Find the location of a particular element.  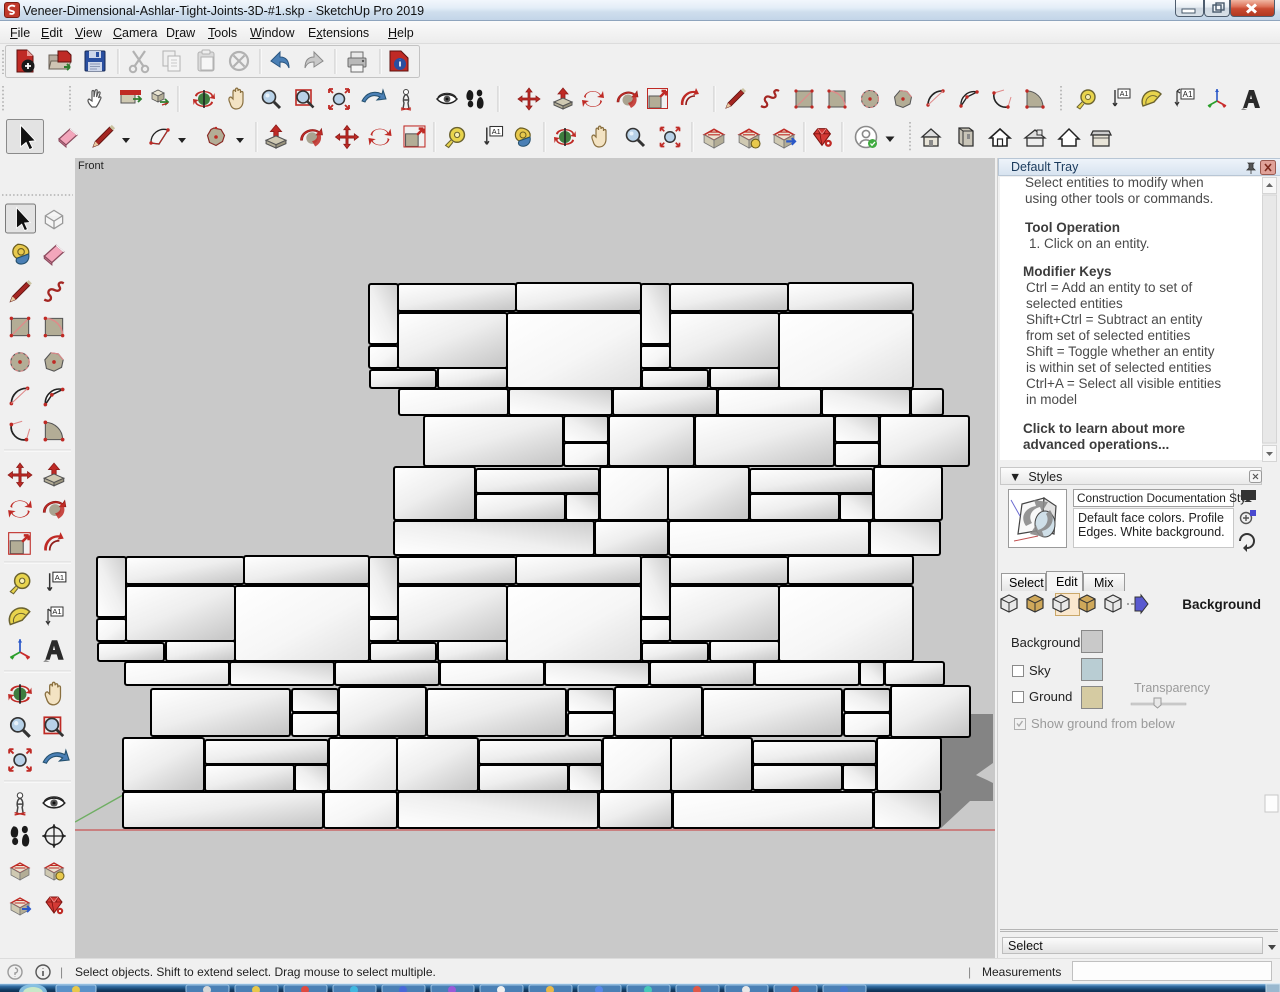

svg-text: Edges. White background. is located at coordinates (1151, 532).